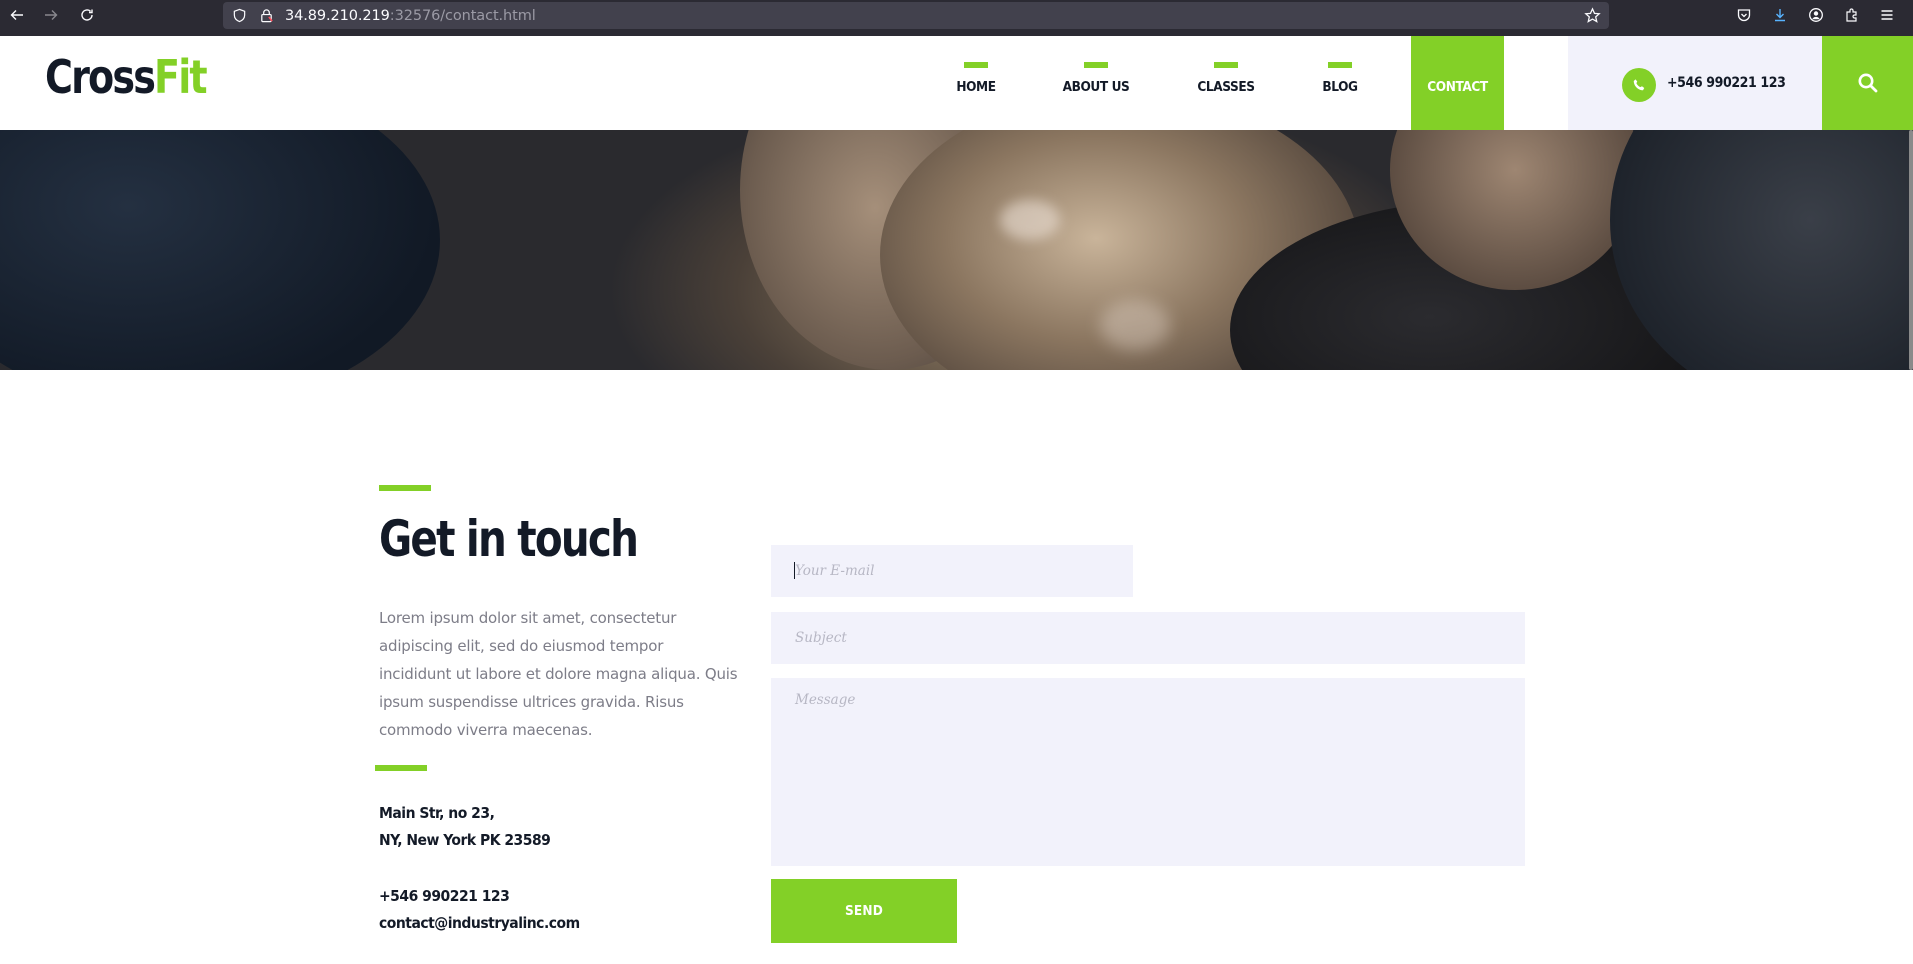 The width and height of the screenshot is (1913, 964). Describe the element at coordinates (1816, 15) in the screenshot. I see `account-icon` at that location.